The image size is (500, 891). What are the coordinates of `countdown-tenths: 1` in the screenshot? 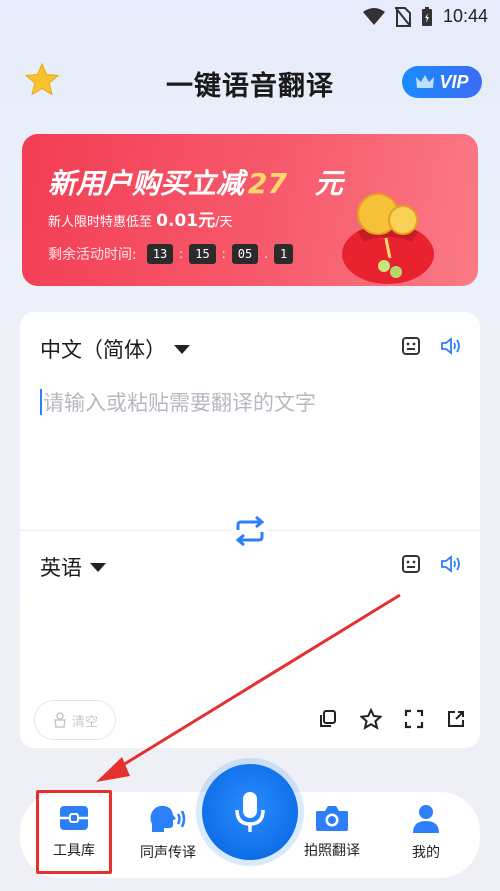 It's located at (284, 254).